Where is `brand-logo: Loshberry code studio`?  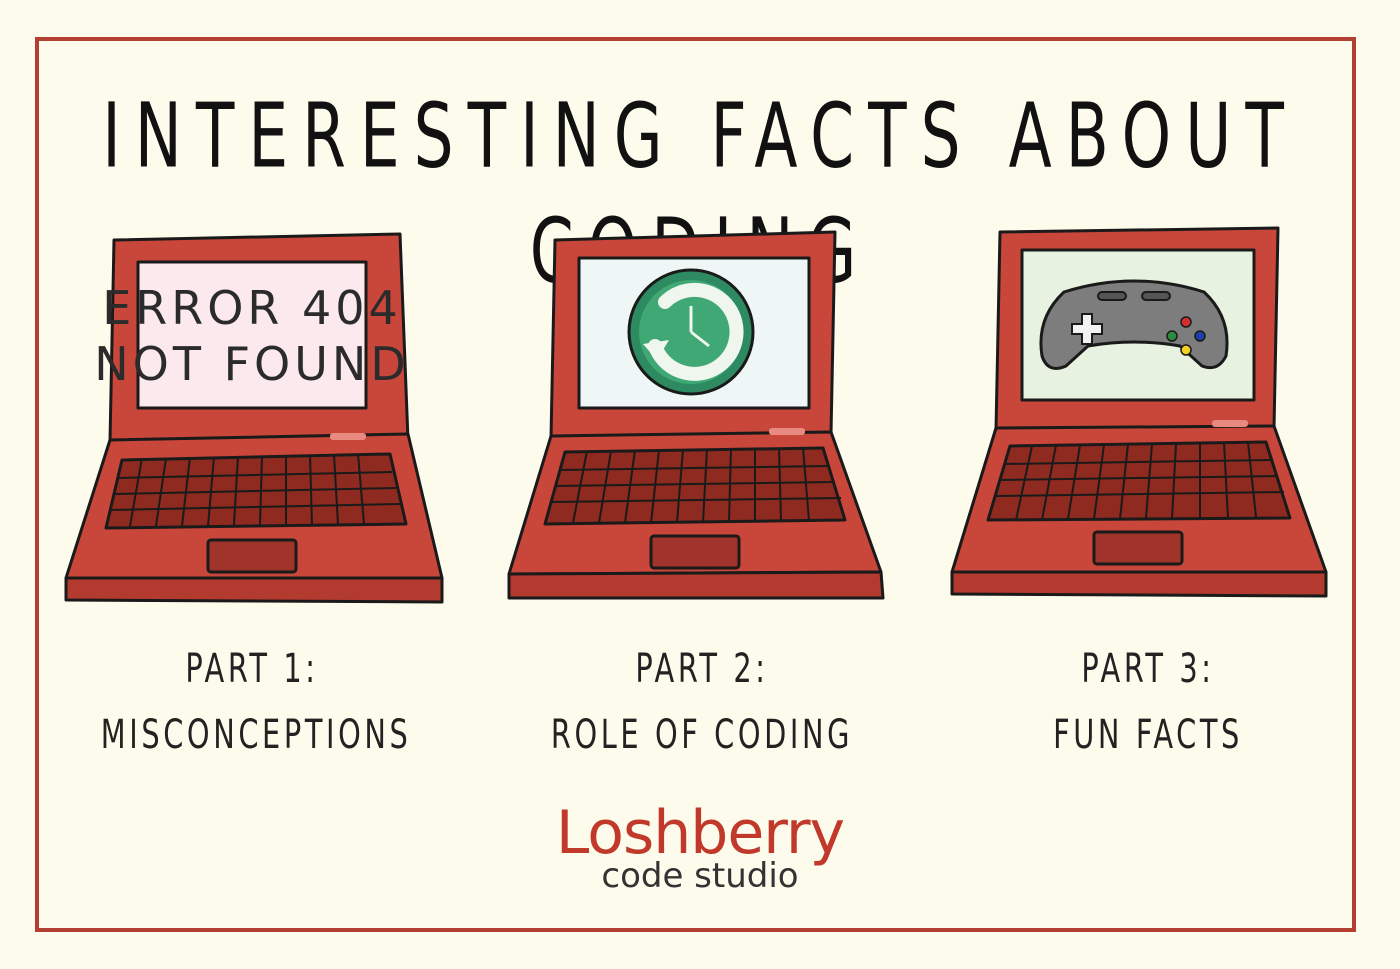
brand-logo: Loshberry code studio is located at coordinates (700, 848).